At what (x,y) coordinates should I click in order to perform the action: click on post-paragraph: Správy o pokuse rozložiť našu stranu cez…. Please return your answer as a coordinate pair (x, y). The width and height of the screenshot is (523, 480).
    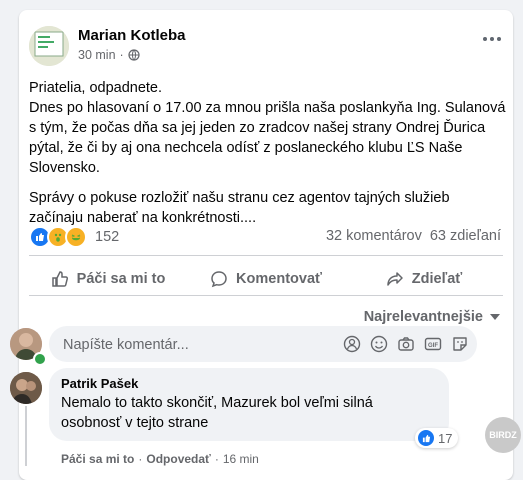
    Looking at the image, I should click on (239, 208).